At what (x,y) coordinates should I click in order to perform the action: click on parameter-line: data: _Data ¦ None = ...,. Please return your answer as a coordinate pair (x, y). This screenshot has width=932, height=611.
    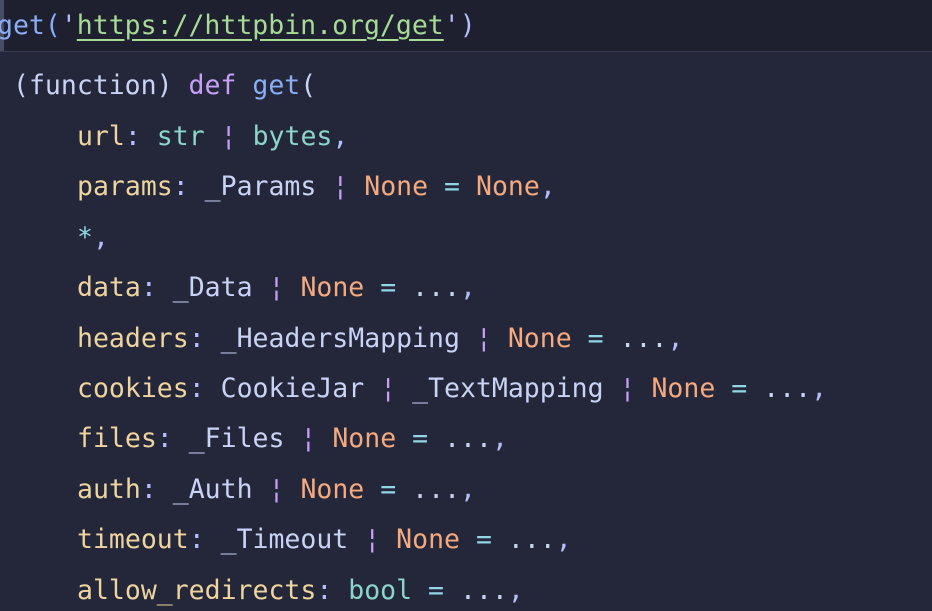
    Looking at the image, I should click on (276, 288).